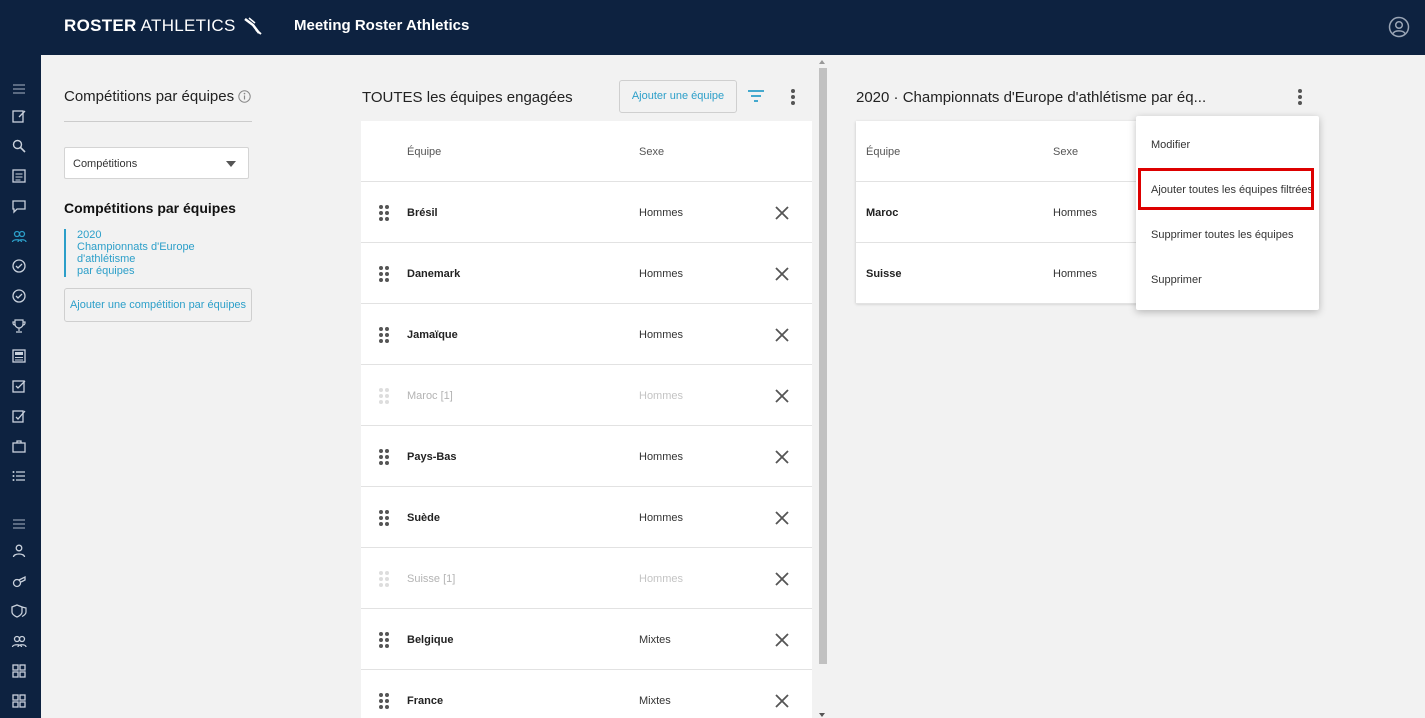  Describe the element at coordinates (19, 611) in the screenshot. I see `shield-icon` at that location.